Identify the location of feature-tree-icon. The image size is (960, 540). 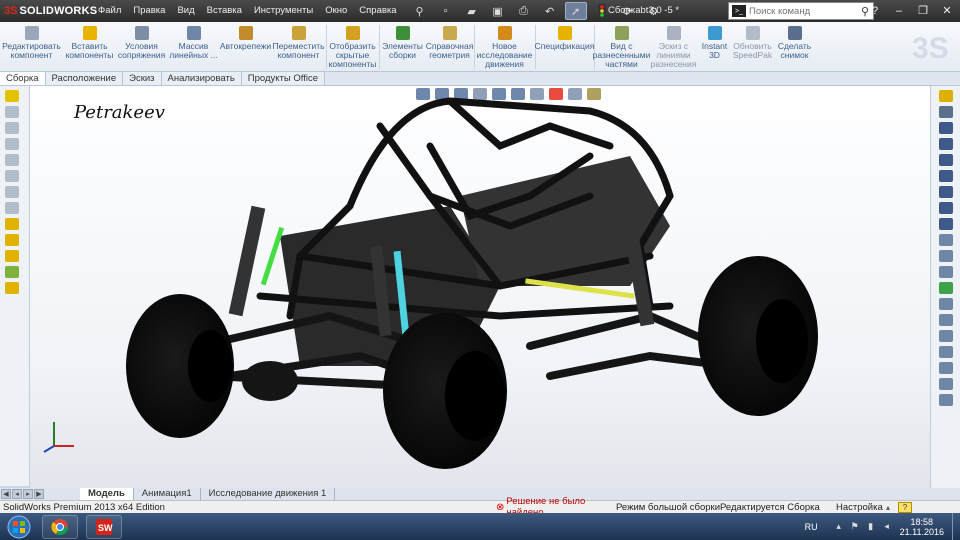
(12, 96).